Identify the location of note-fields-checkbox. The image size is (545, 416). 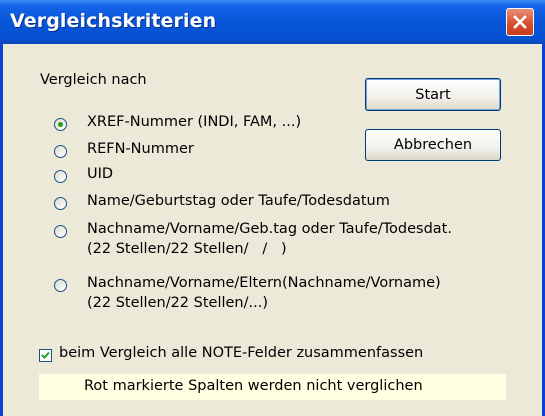
(45, 355).